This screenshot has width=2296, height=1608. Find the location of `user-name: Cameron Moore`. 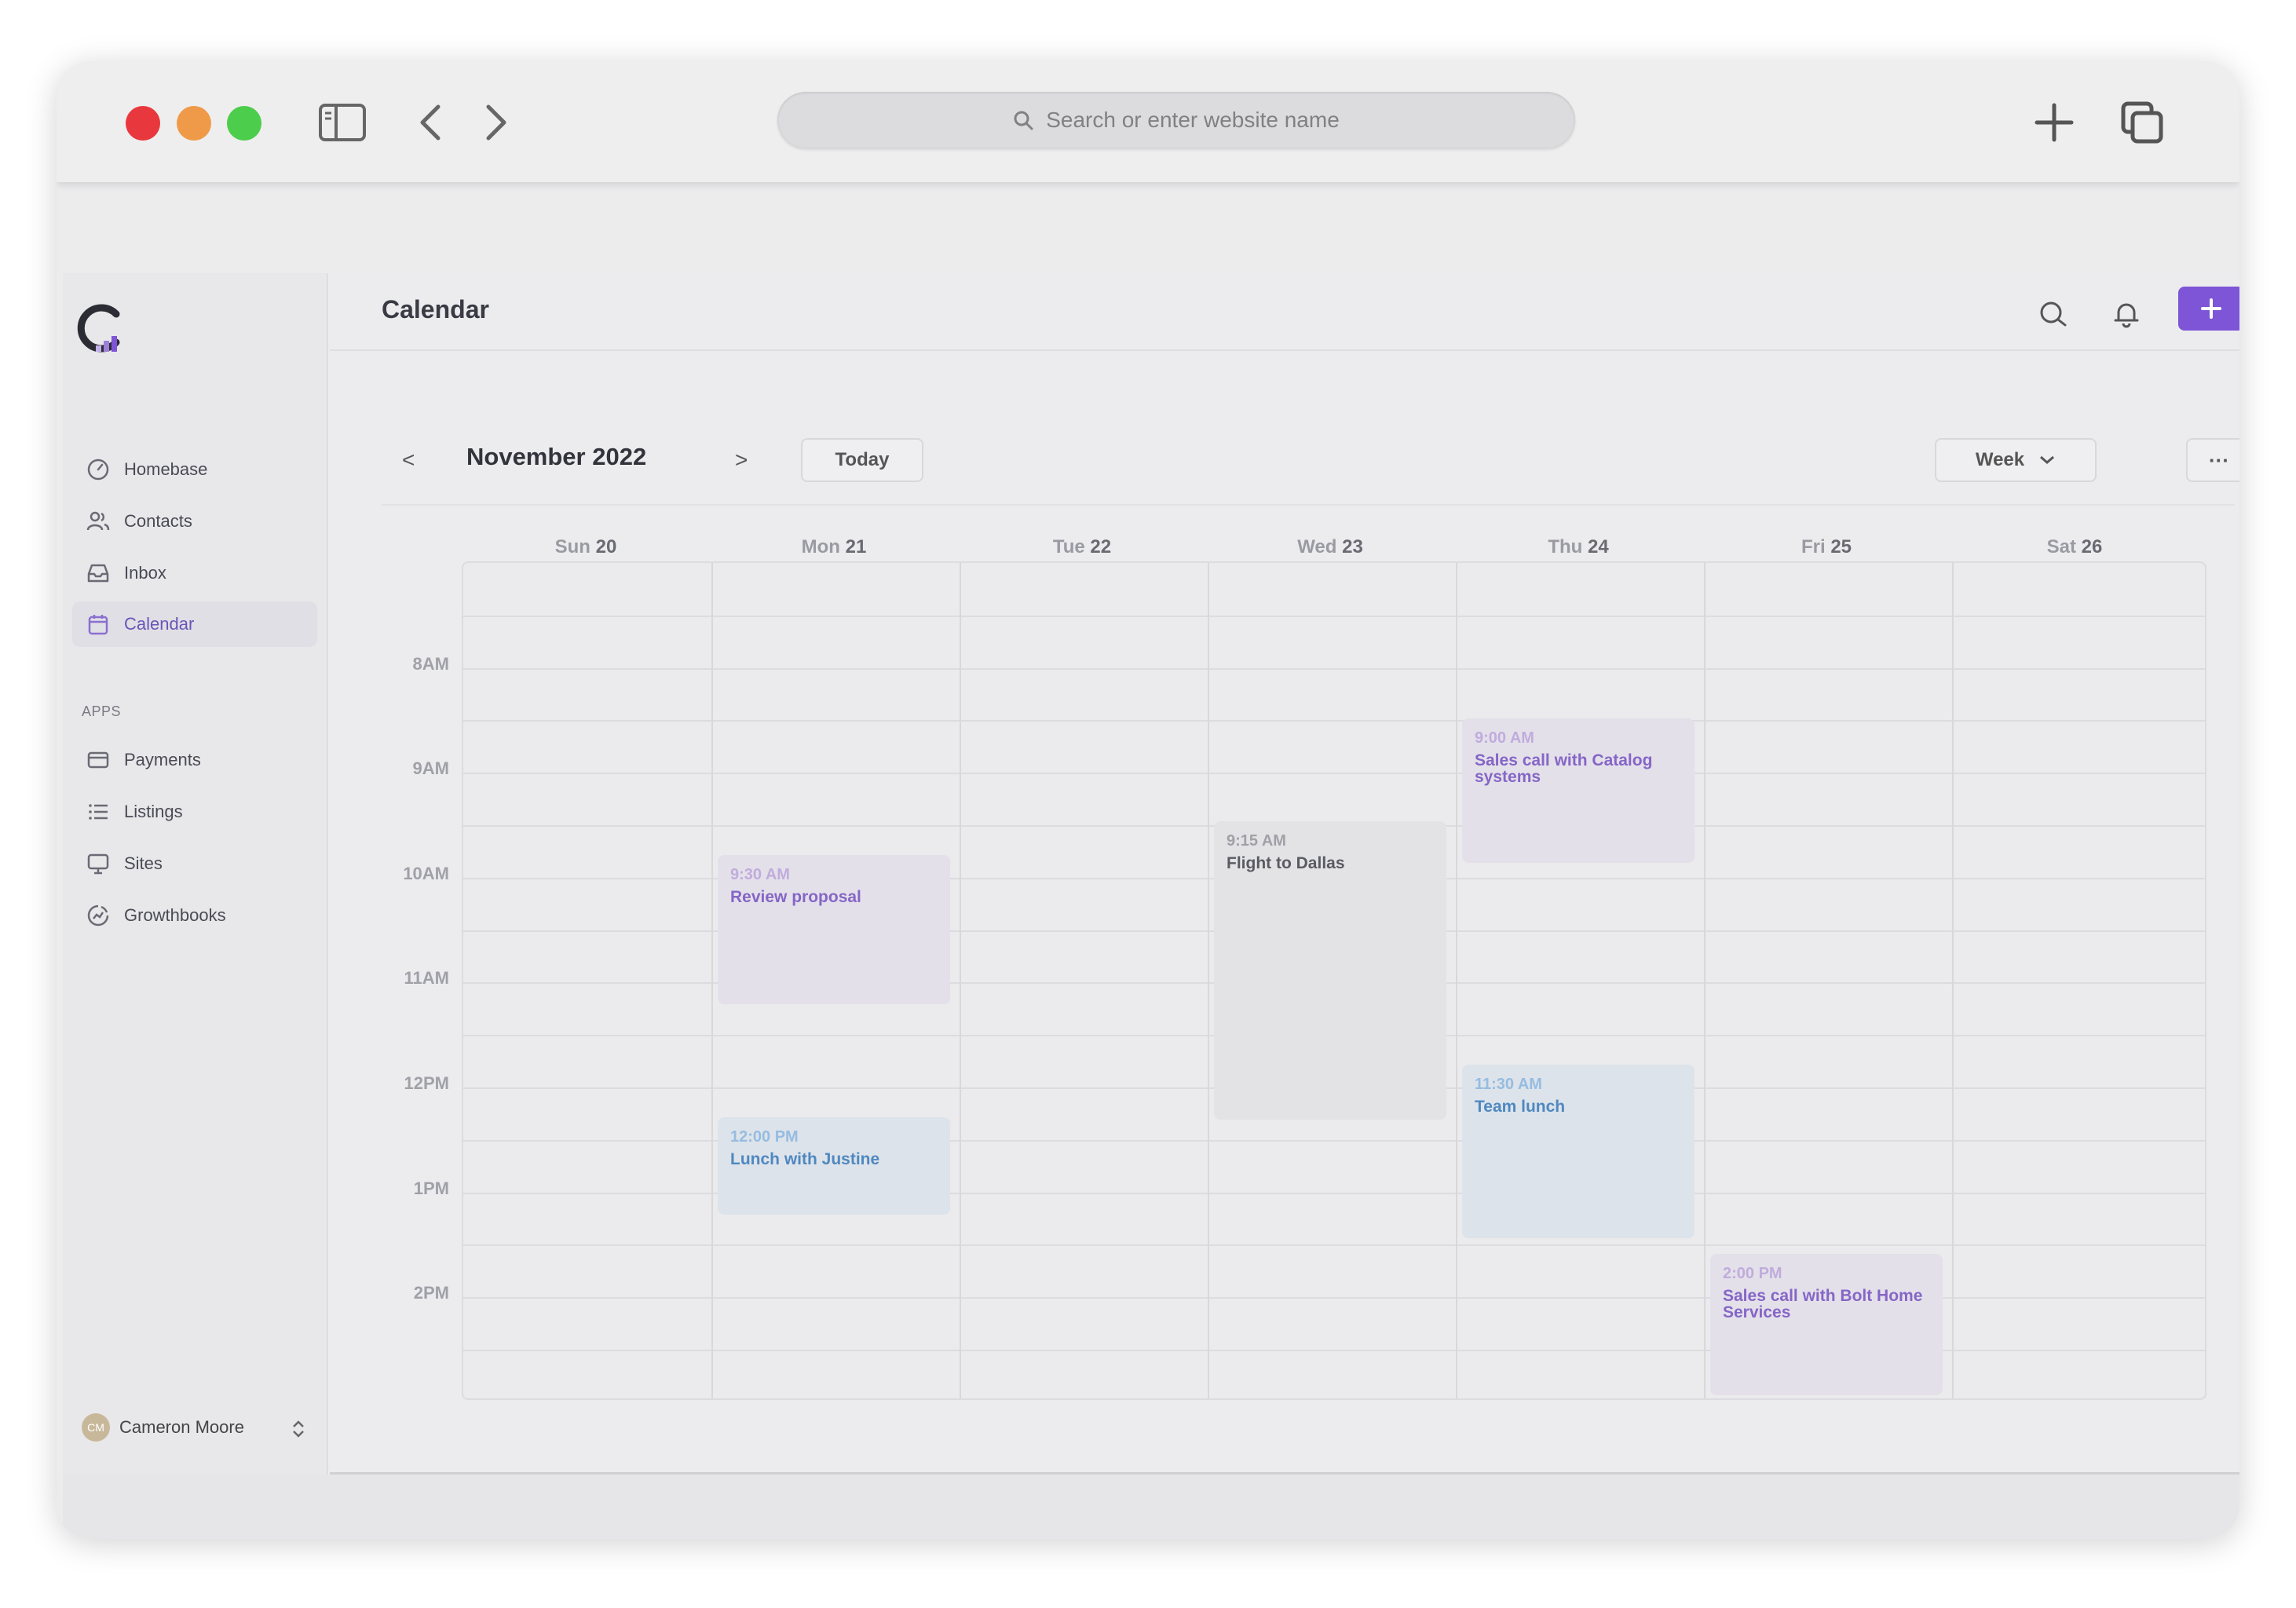

user-name: Cameron Moore is located at coordinates (182, 1427).